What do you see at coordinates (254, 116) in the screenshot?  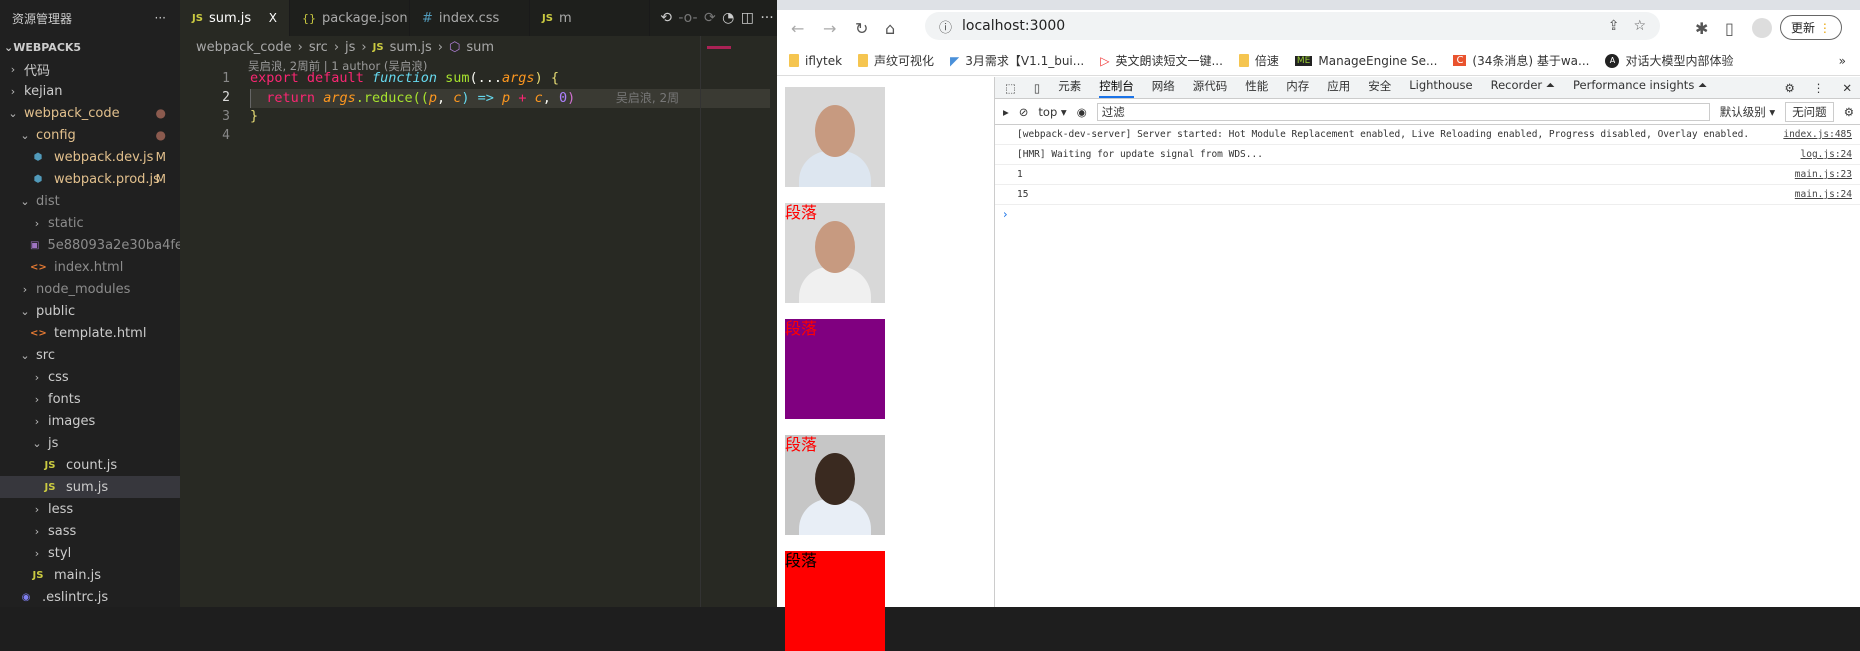 I see `code-line-3: }` at bounding box center [254, 116].